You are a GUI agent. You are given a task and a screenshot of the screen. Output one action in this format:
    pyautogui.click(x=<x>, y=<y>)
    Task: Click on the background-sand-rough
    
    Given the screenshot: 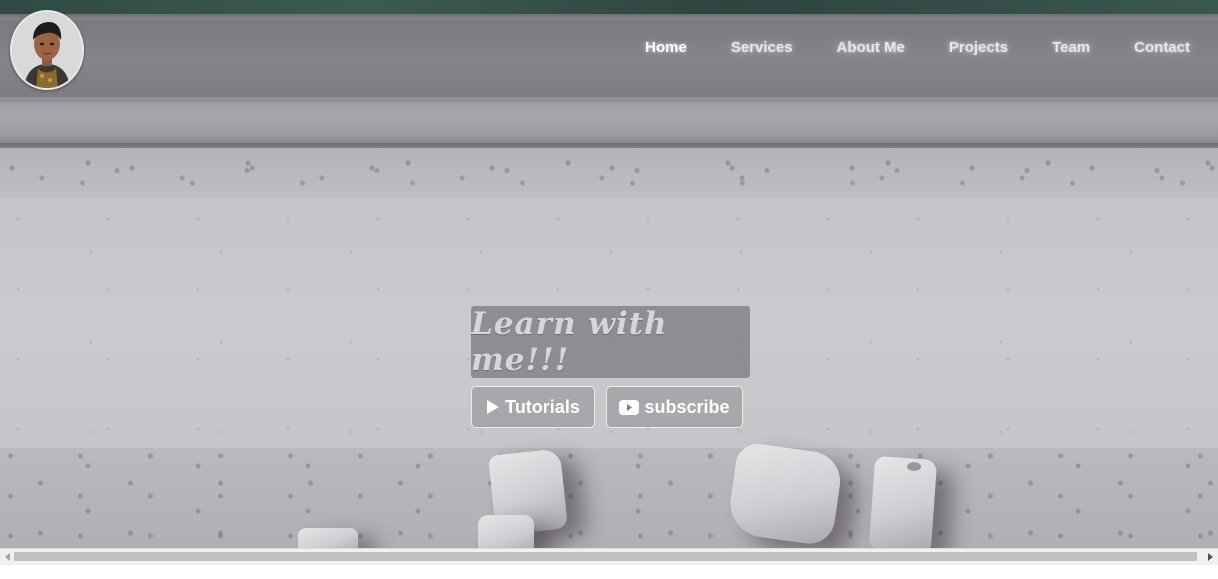 What is the action you would take?
    pyautogui.click(x=609, y=173)
    